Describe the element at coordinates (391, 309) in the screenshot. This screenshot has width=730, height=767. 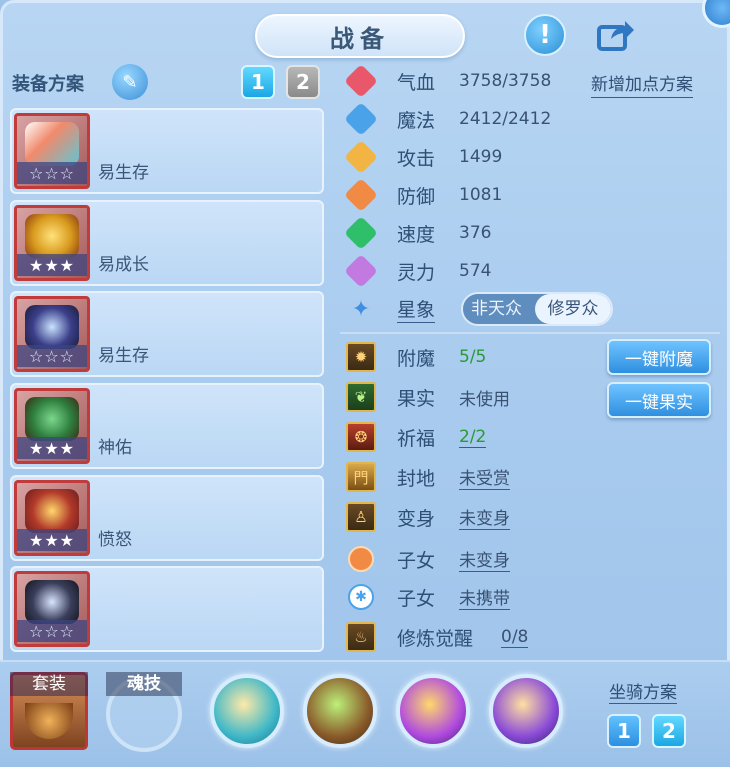
I see `stat-row-constellation: ✦ 星象` at that location.